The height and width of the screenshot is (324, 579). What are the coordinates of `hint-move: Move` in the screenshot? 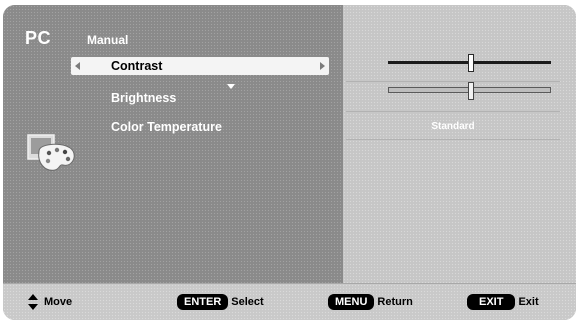 It's located at (50, 302).